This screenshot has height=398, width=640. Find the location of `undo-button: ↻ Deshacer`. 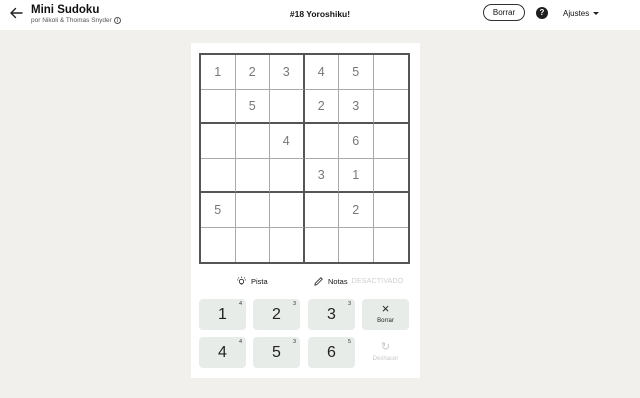

undo-button: ↻ Deshacer is located at coordinates (385, 352).